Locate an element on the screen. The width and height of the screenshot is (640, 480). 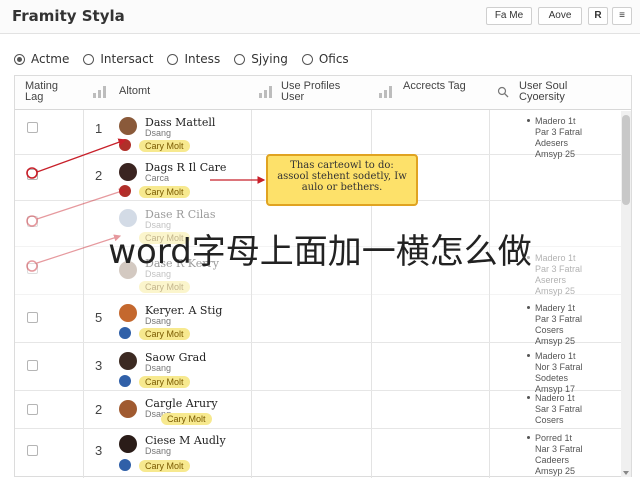
vertical-scrollbar is located at coordinates (626, 294).